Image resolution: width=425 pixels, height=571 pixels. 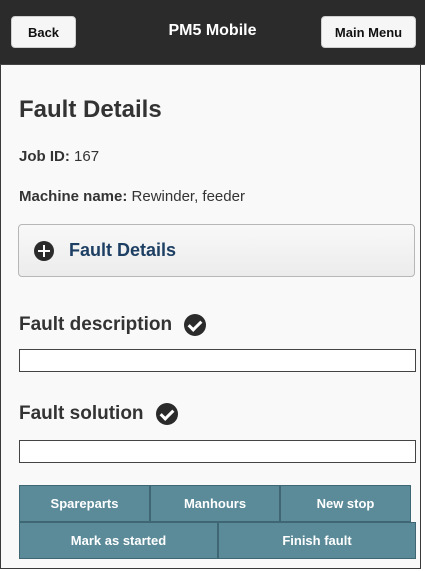 I want to click on finish-fault-button: Finish fault, so click(x=317, y=540).